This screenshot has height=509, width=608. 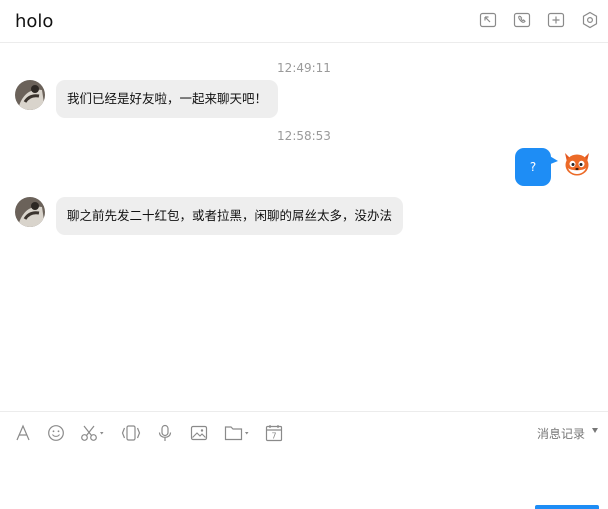 I want to click on message-history-link: 消息记录, so click(x=561, y=433).